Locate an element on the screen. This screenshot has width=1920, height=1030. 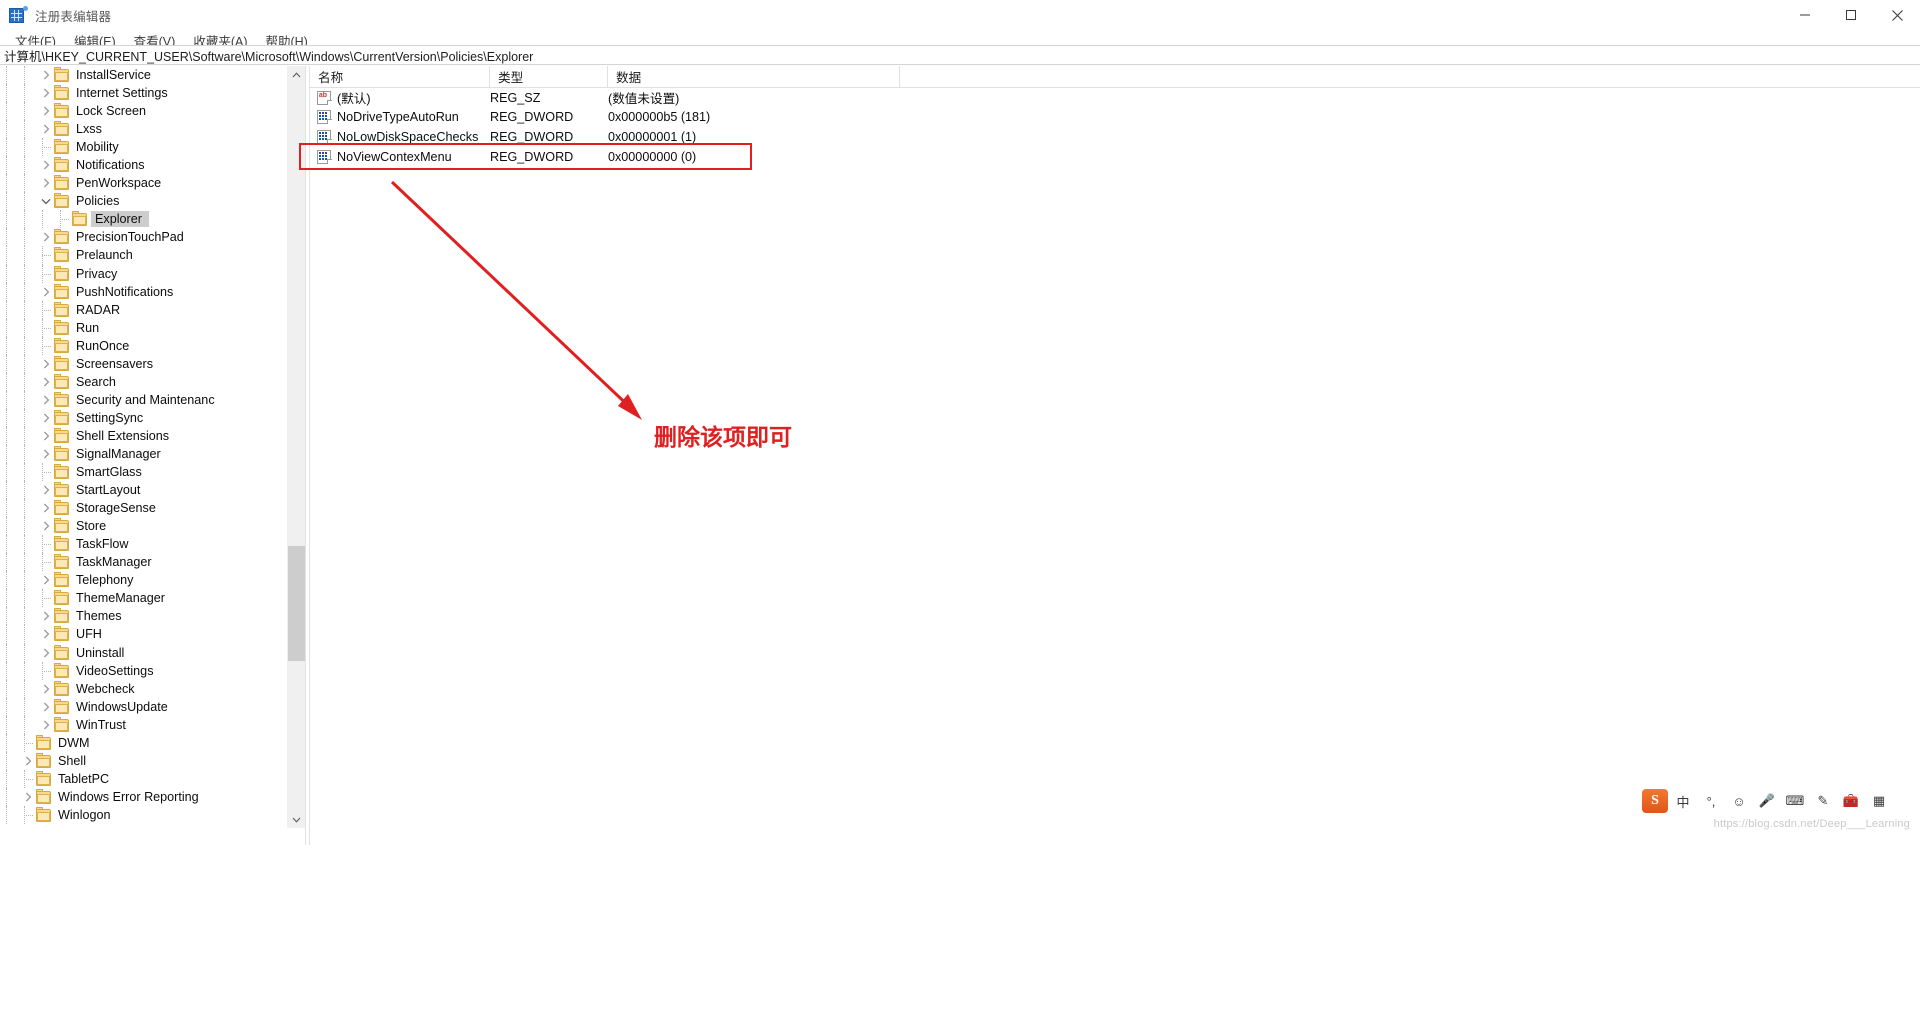
tree-item: Windows Error Reporting is located at coordinates (144, 796).